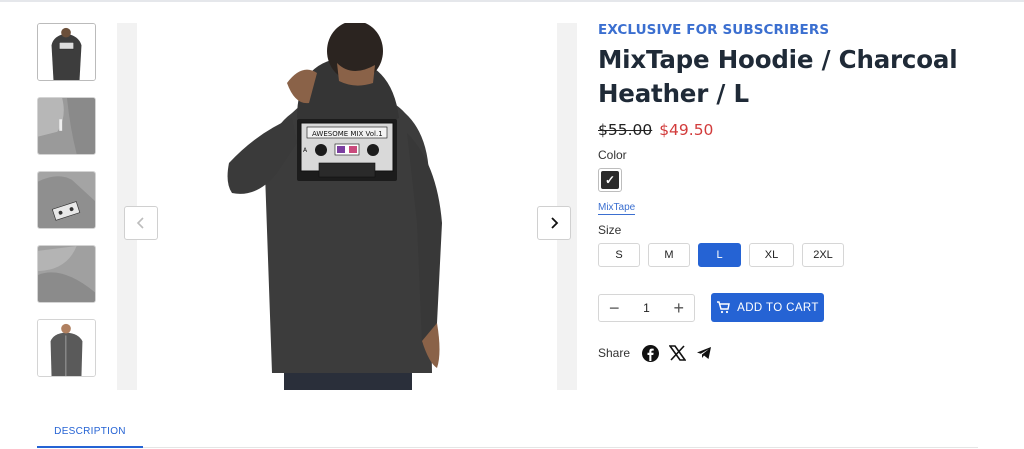 This screenshot has height=449, width=1024. I want to click on add-to-cart-label: ADD TO CART, so click(778, 307).